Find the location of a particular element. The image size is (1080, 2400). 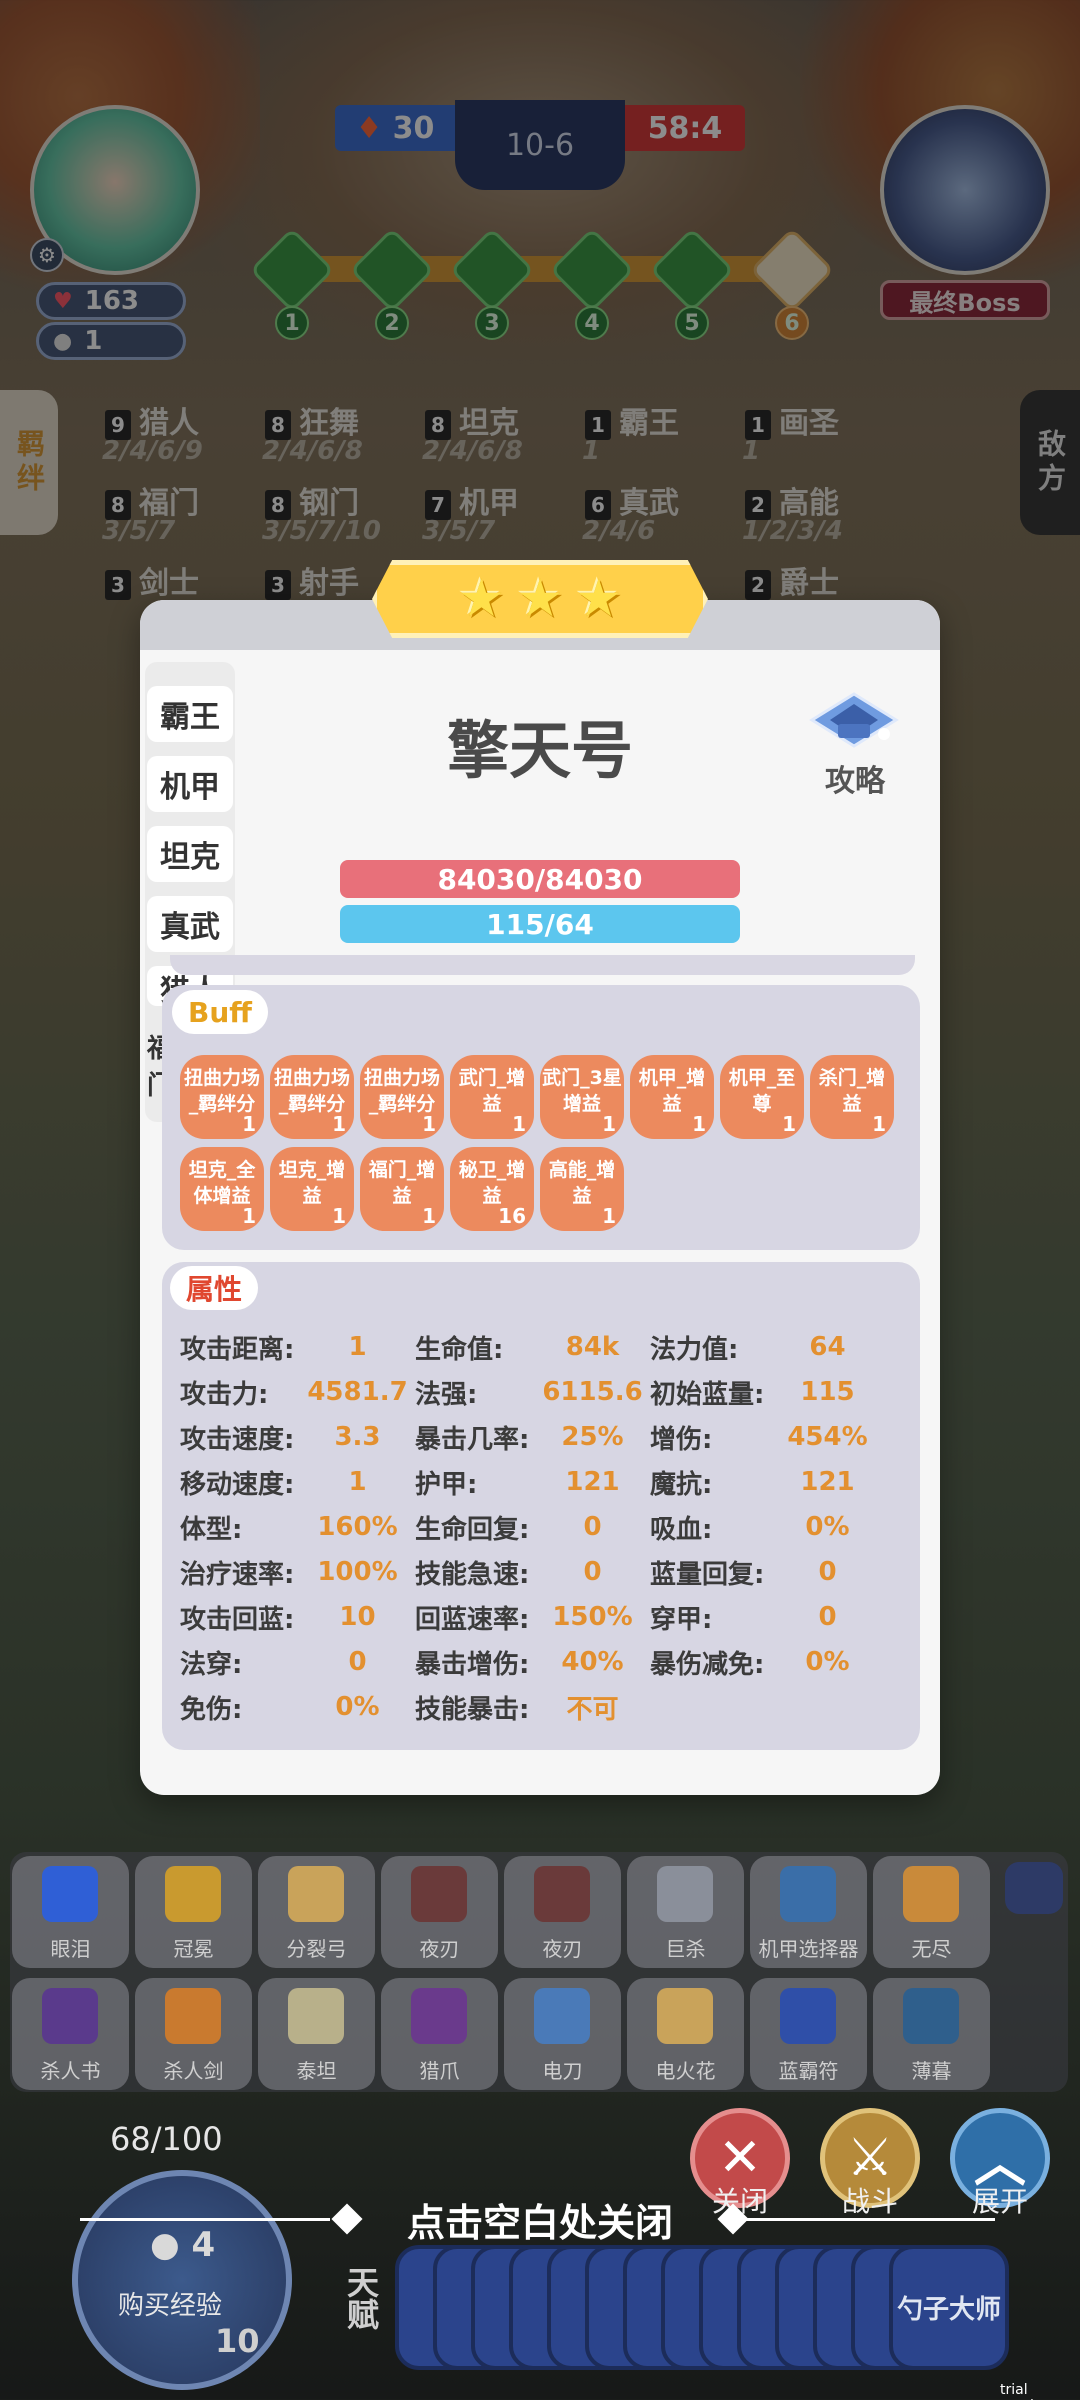

attr-key: 移动速度: is located at coordinates (237, 1484).